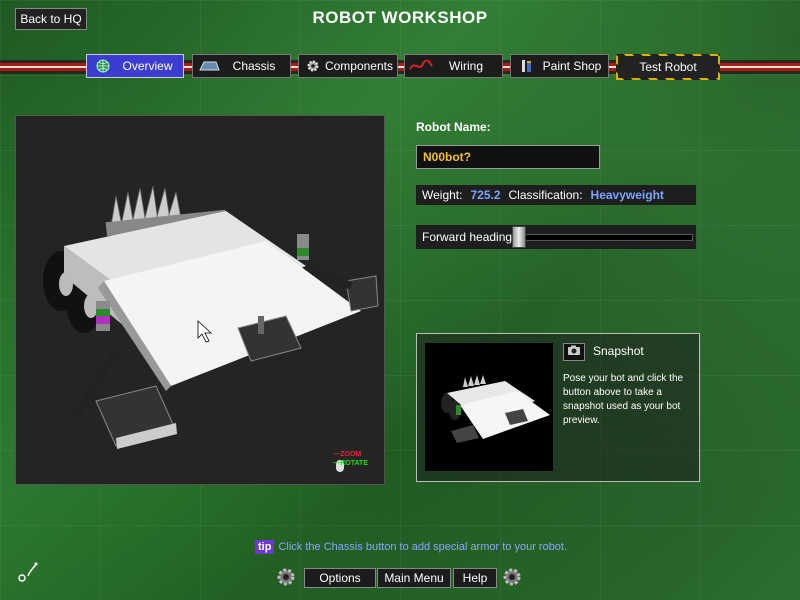 This screenshot has width=800, height=600. What do you see at coordinates (147, 66) in the screenshot?
I see `tab-label: Overview` at bounding box center [147, 66].